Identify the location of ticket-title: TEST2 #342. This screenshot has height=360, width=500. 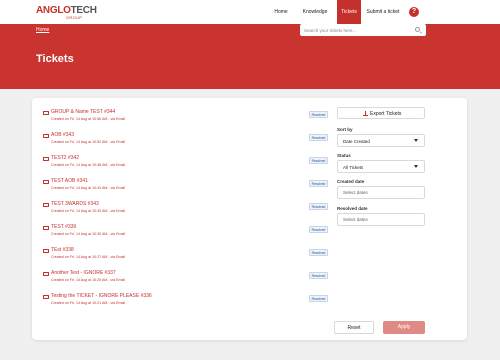
(65, 158).